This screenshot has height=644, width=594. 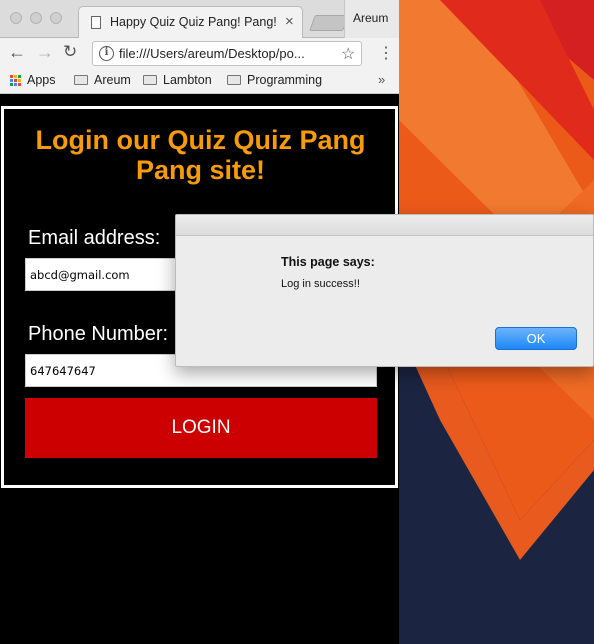 What do you see at coordinates (16, 18) in the screenshot?
I see `close-window-button` at bounding box center [16, 18].